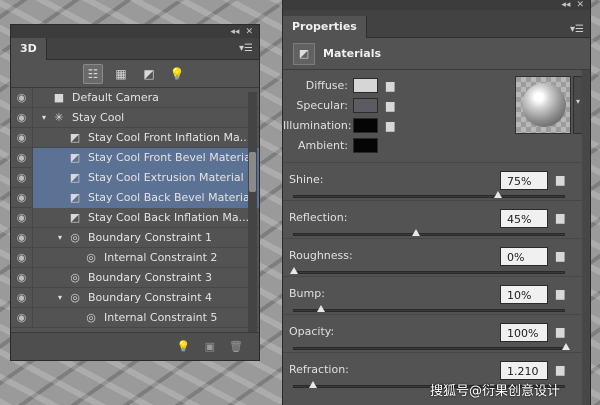  I want to click on properties-title: Materials, so click(352, 53).